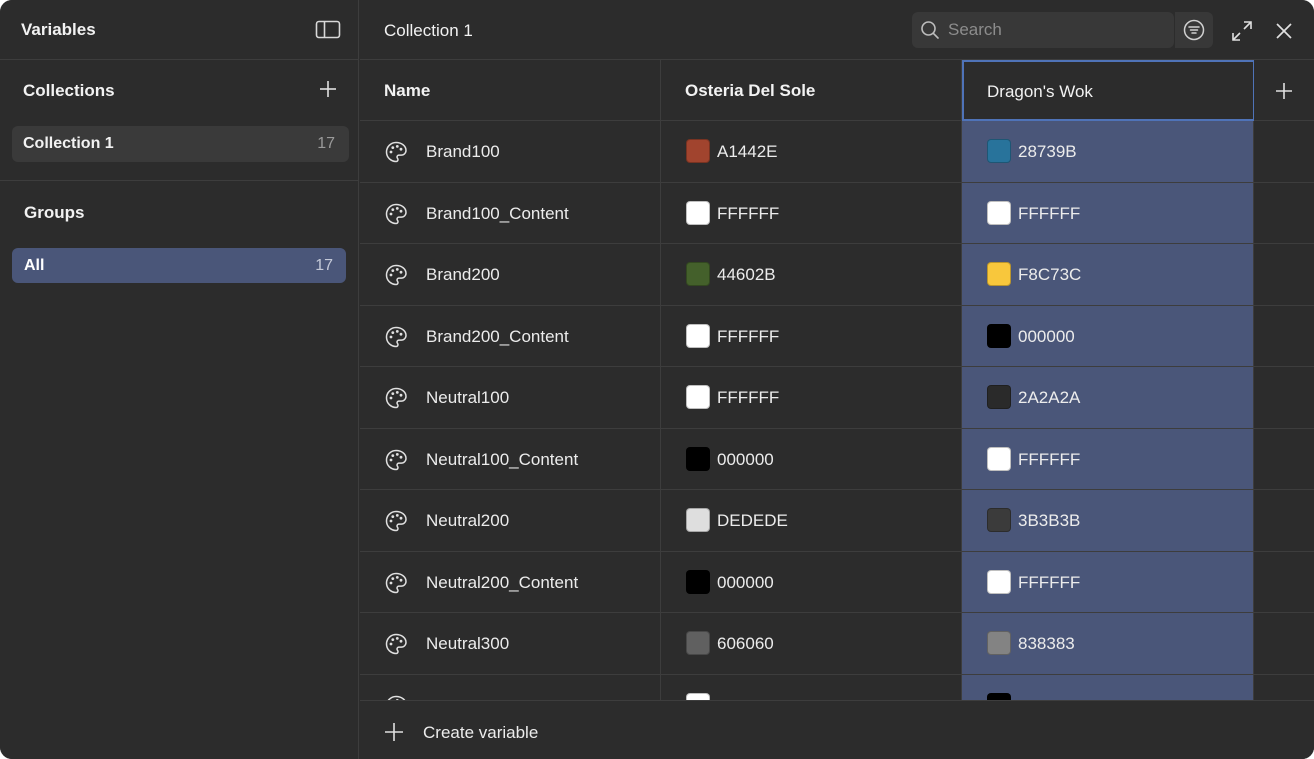 The width and height of the screenshot is (1314, 759). I want to click on collection-count: 17, so click(326, 143).